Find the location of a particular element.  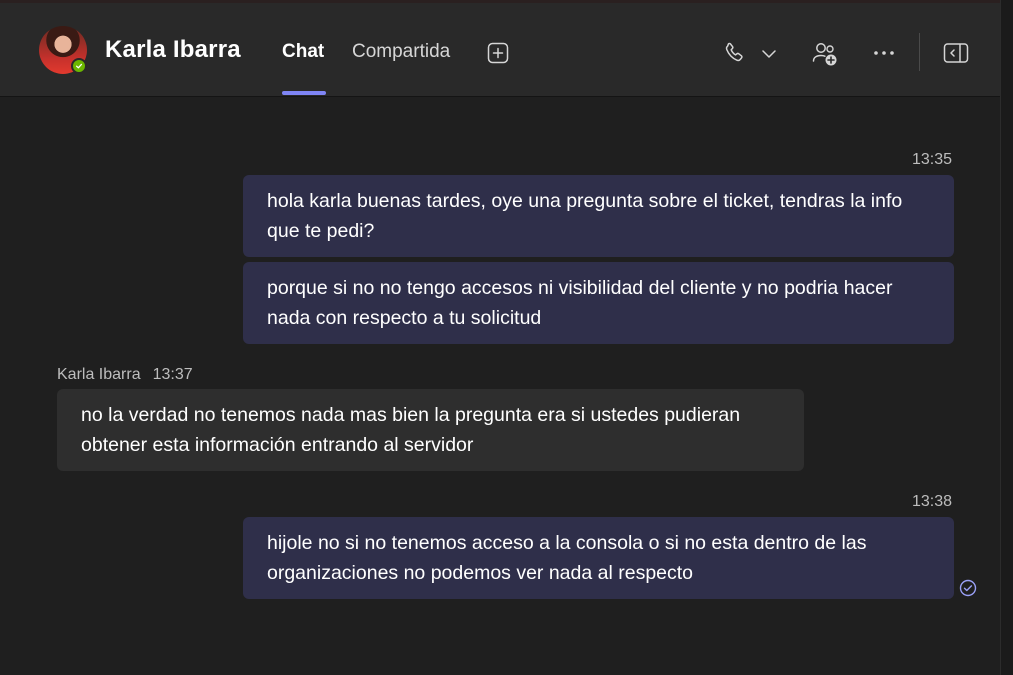

phone-icon is located at coordinates (734, 53).